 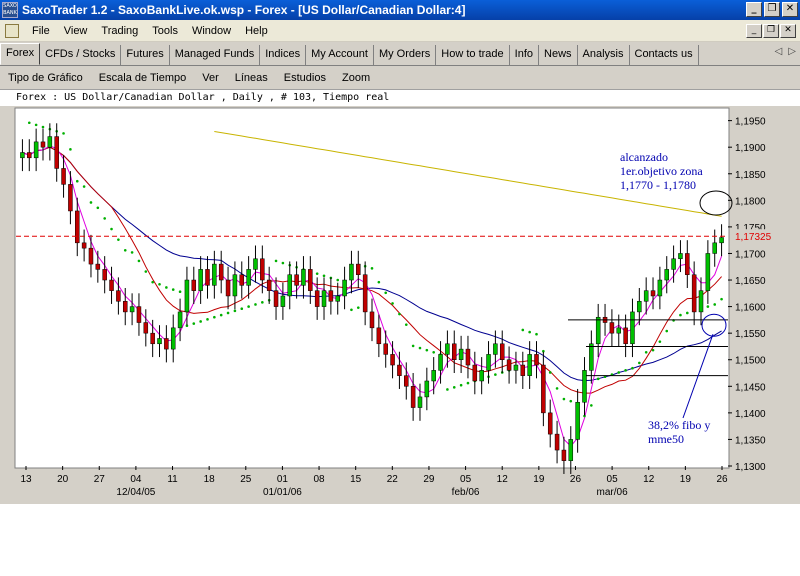 I want to click on close-button: ✕, so click(x=790, y=9).